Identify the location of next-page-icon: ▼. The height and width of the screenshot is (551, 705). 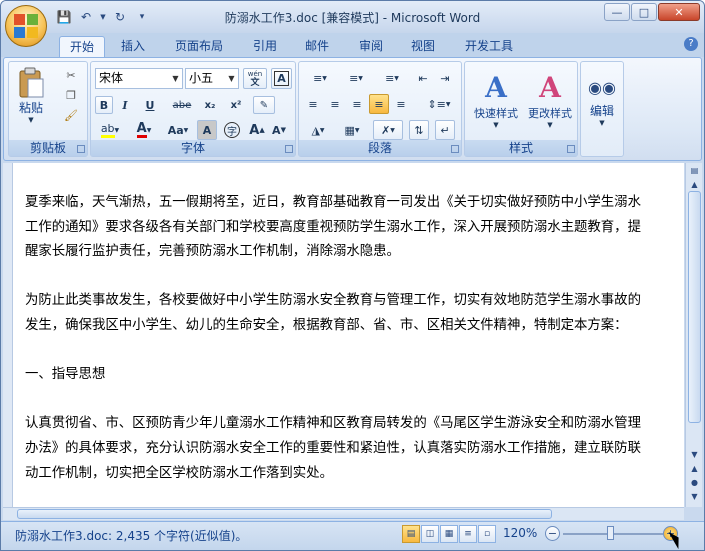
(694, 497).